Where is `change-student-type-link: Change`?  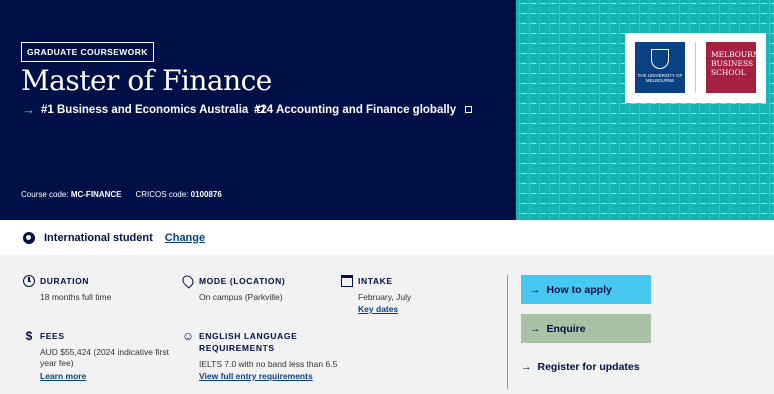
change-student-type-link: Change is located at coordinates (185, 238).